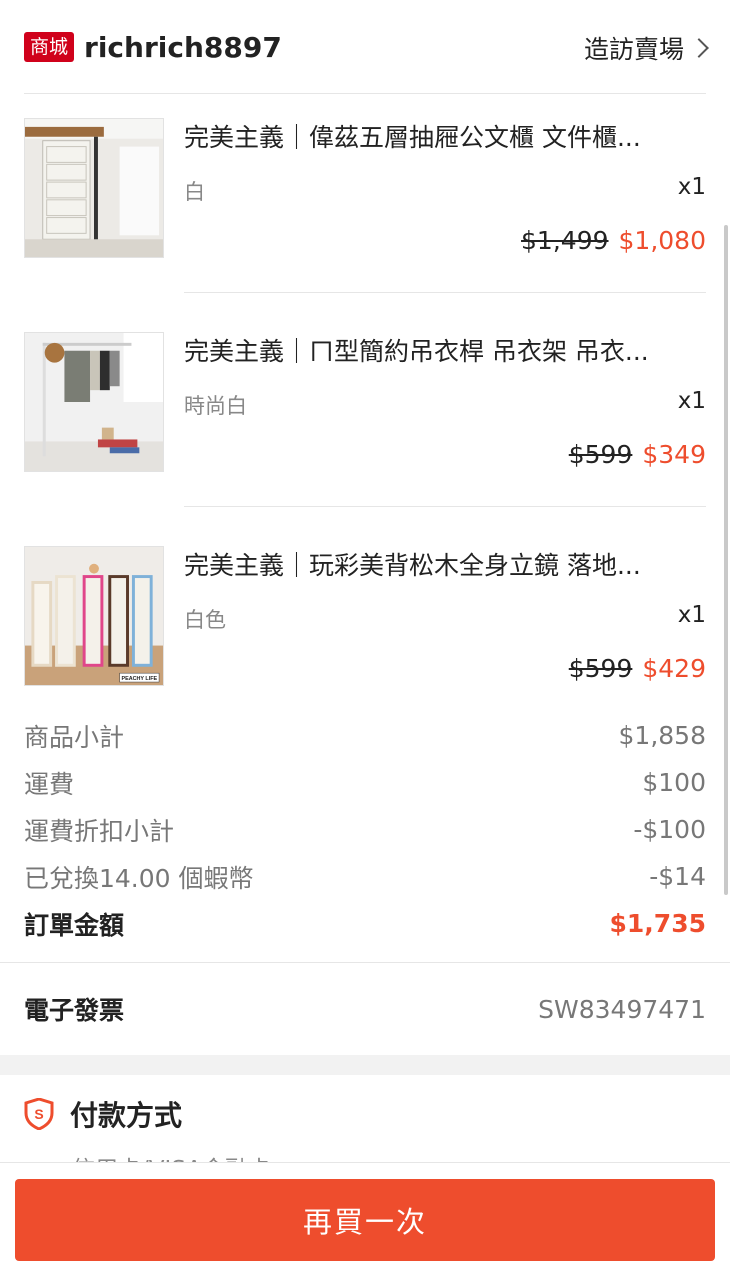 Image resolution: width=730 pixels, height=1280 pixels. I want to click on coins-label: 已兌換14.00 個蝦幣, so click(139, 878).